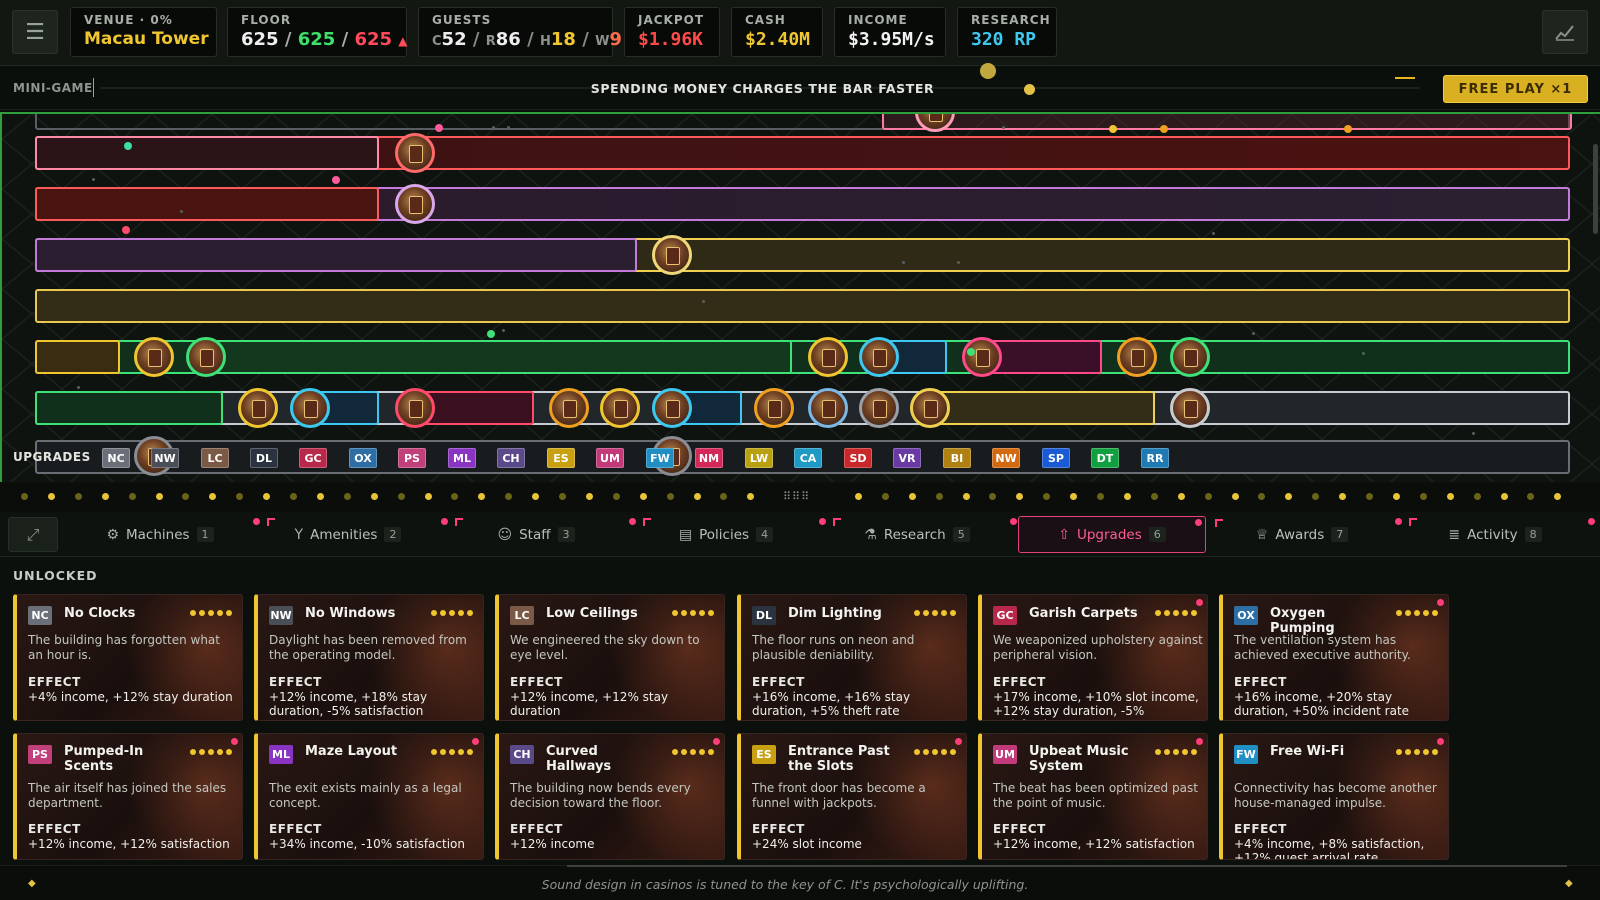  What do you see at coordinates (759, 458) in the screenshot?
I see `upgrade-chip-lw: LW` at bounding box center [759, 458].